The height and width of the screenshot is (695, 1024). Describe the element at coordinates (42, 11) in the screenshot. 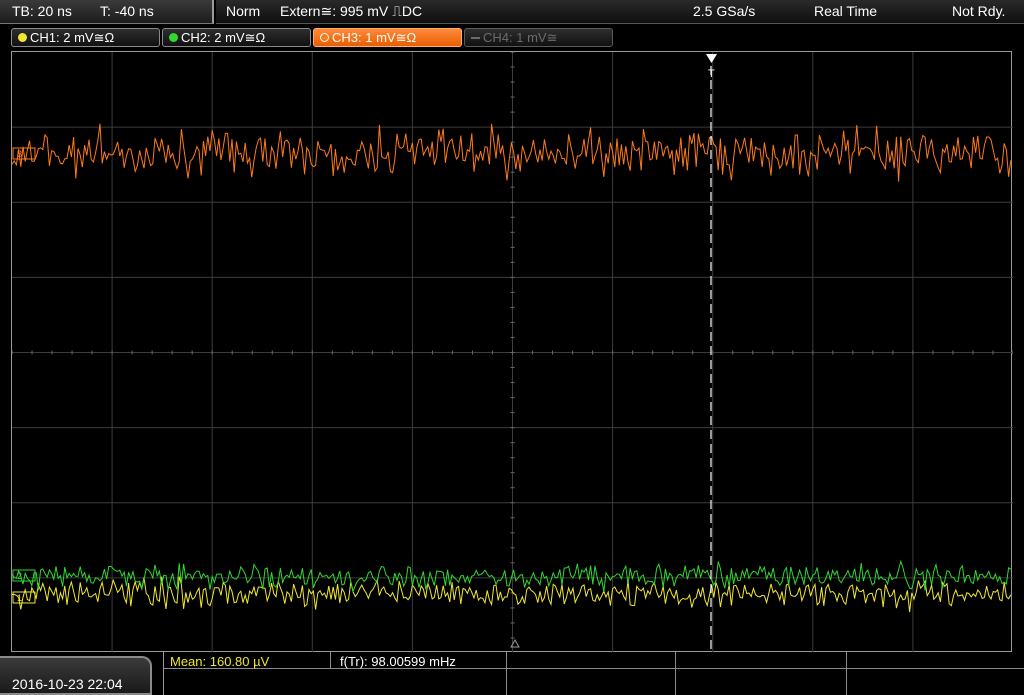

I see `timebase-value: TB: 20 ns` at that location.